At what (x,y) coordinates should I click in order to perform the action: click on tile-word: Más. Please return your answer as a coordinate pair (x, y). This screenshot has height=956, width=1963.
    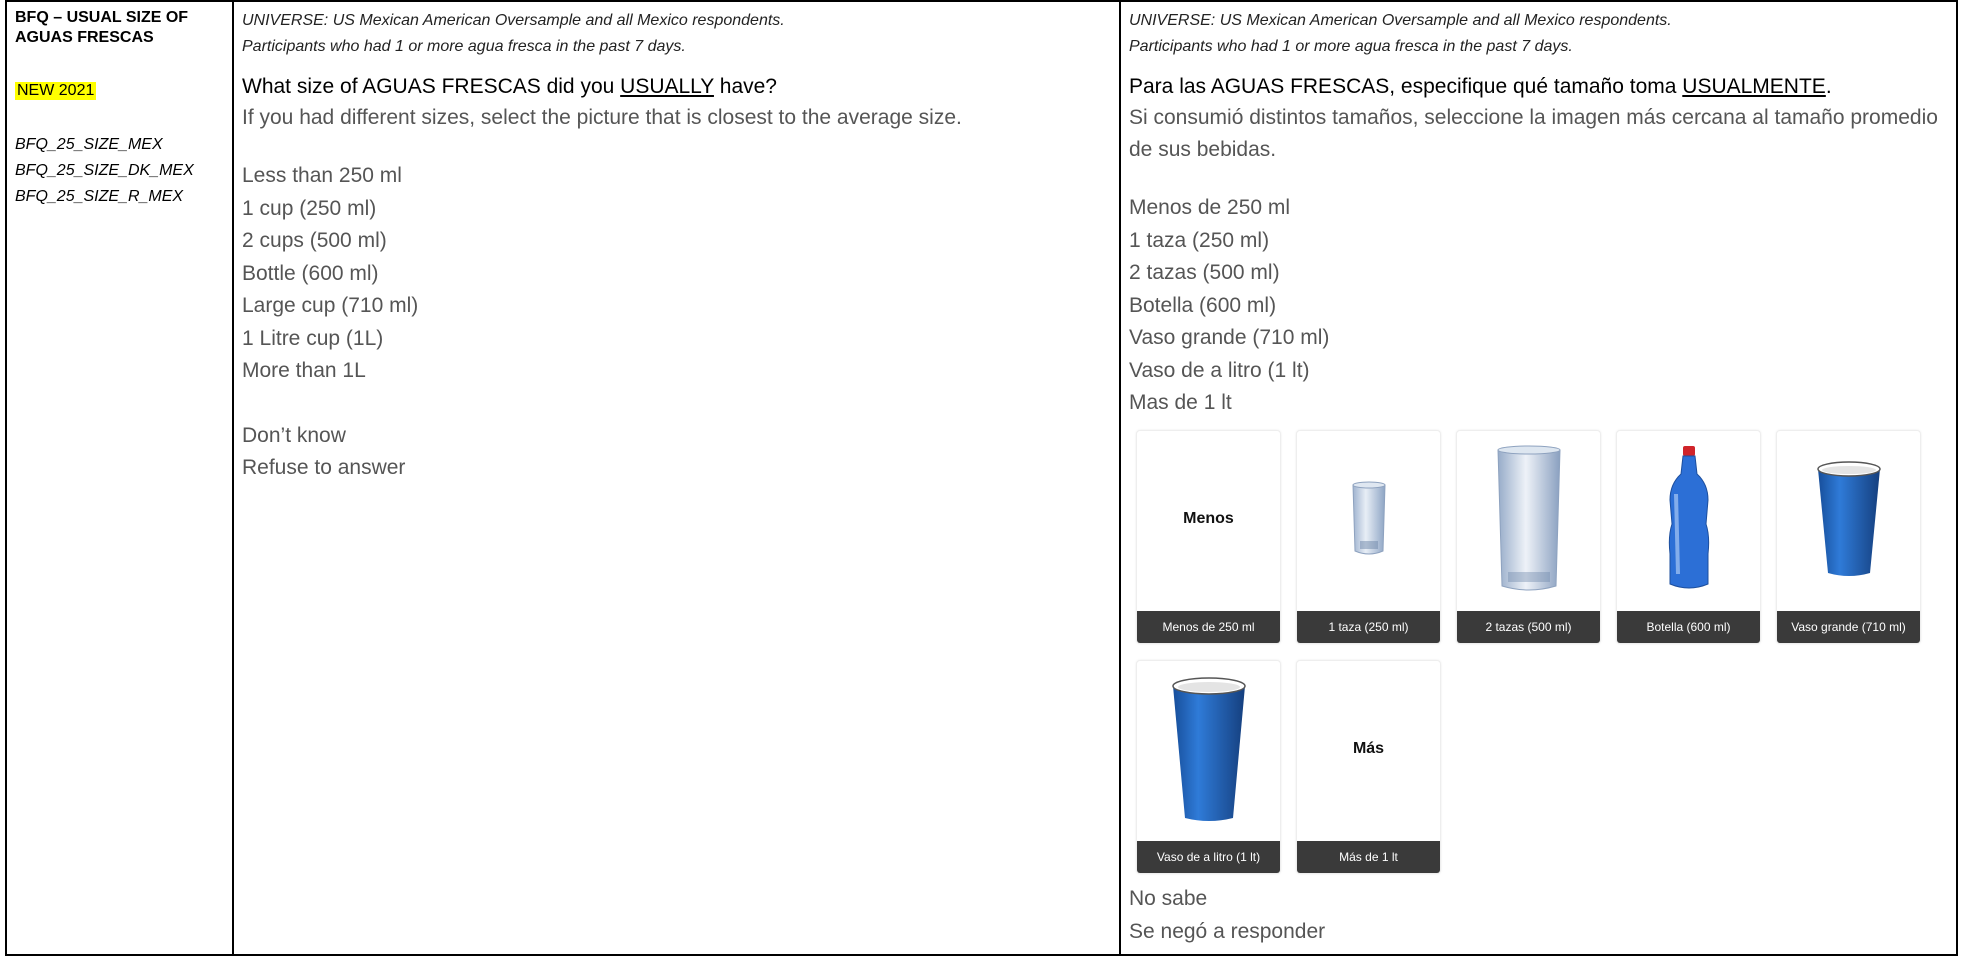
    Looking at the image, I should click on (1368, 748).